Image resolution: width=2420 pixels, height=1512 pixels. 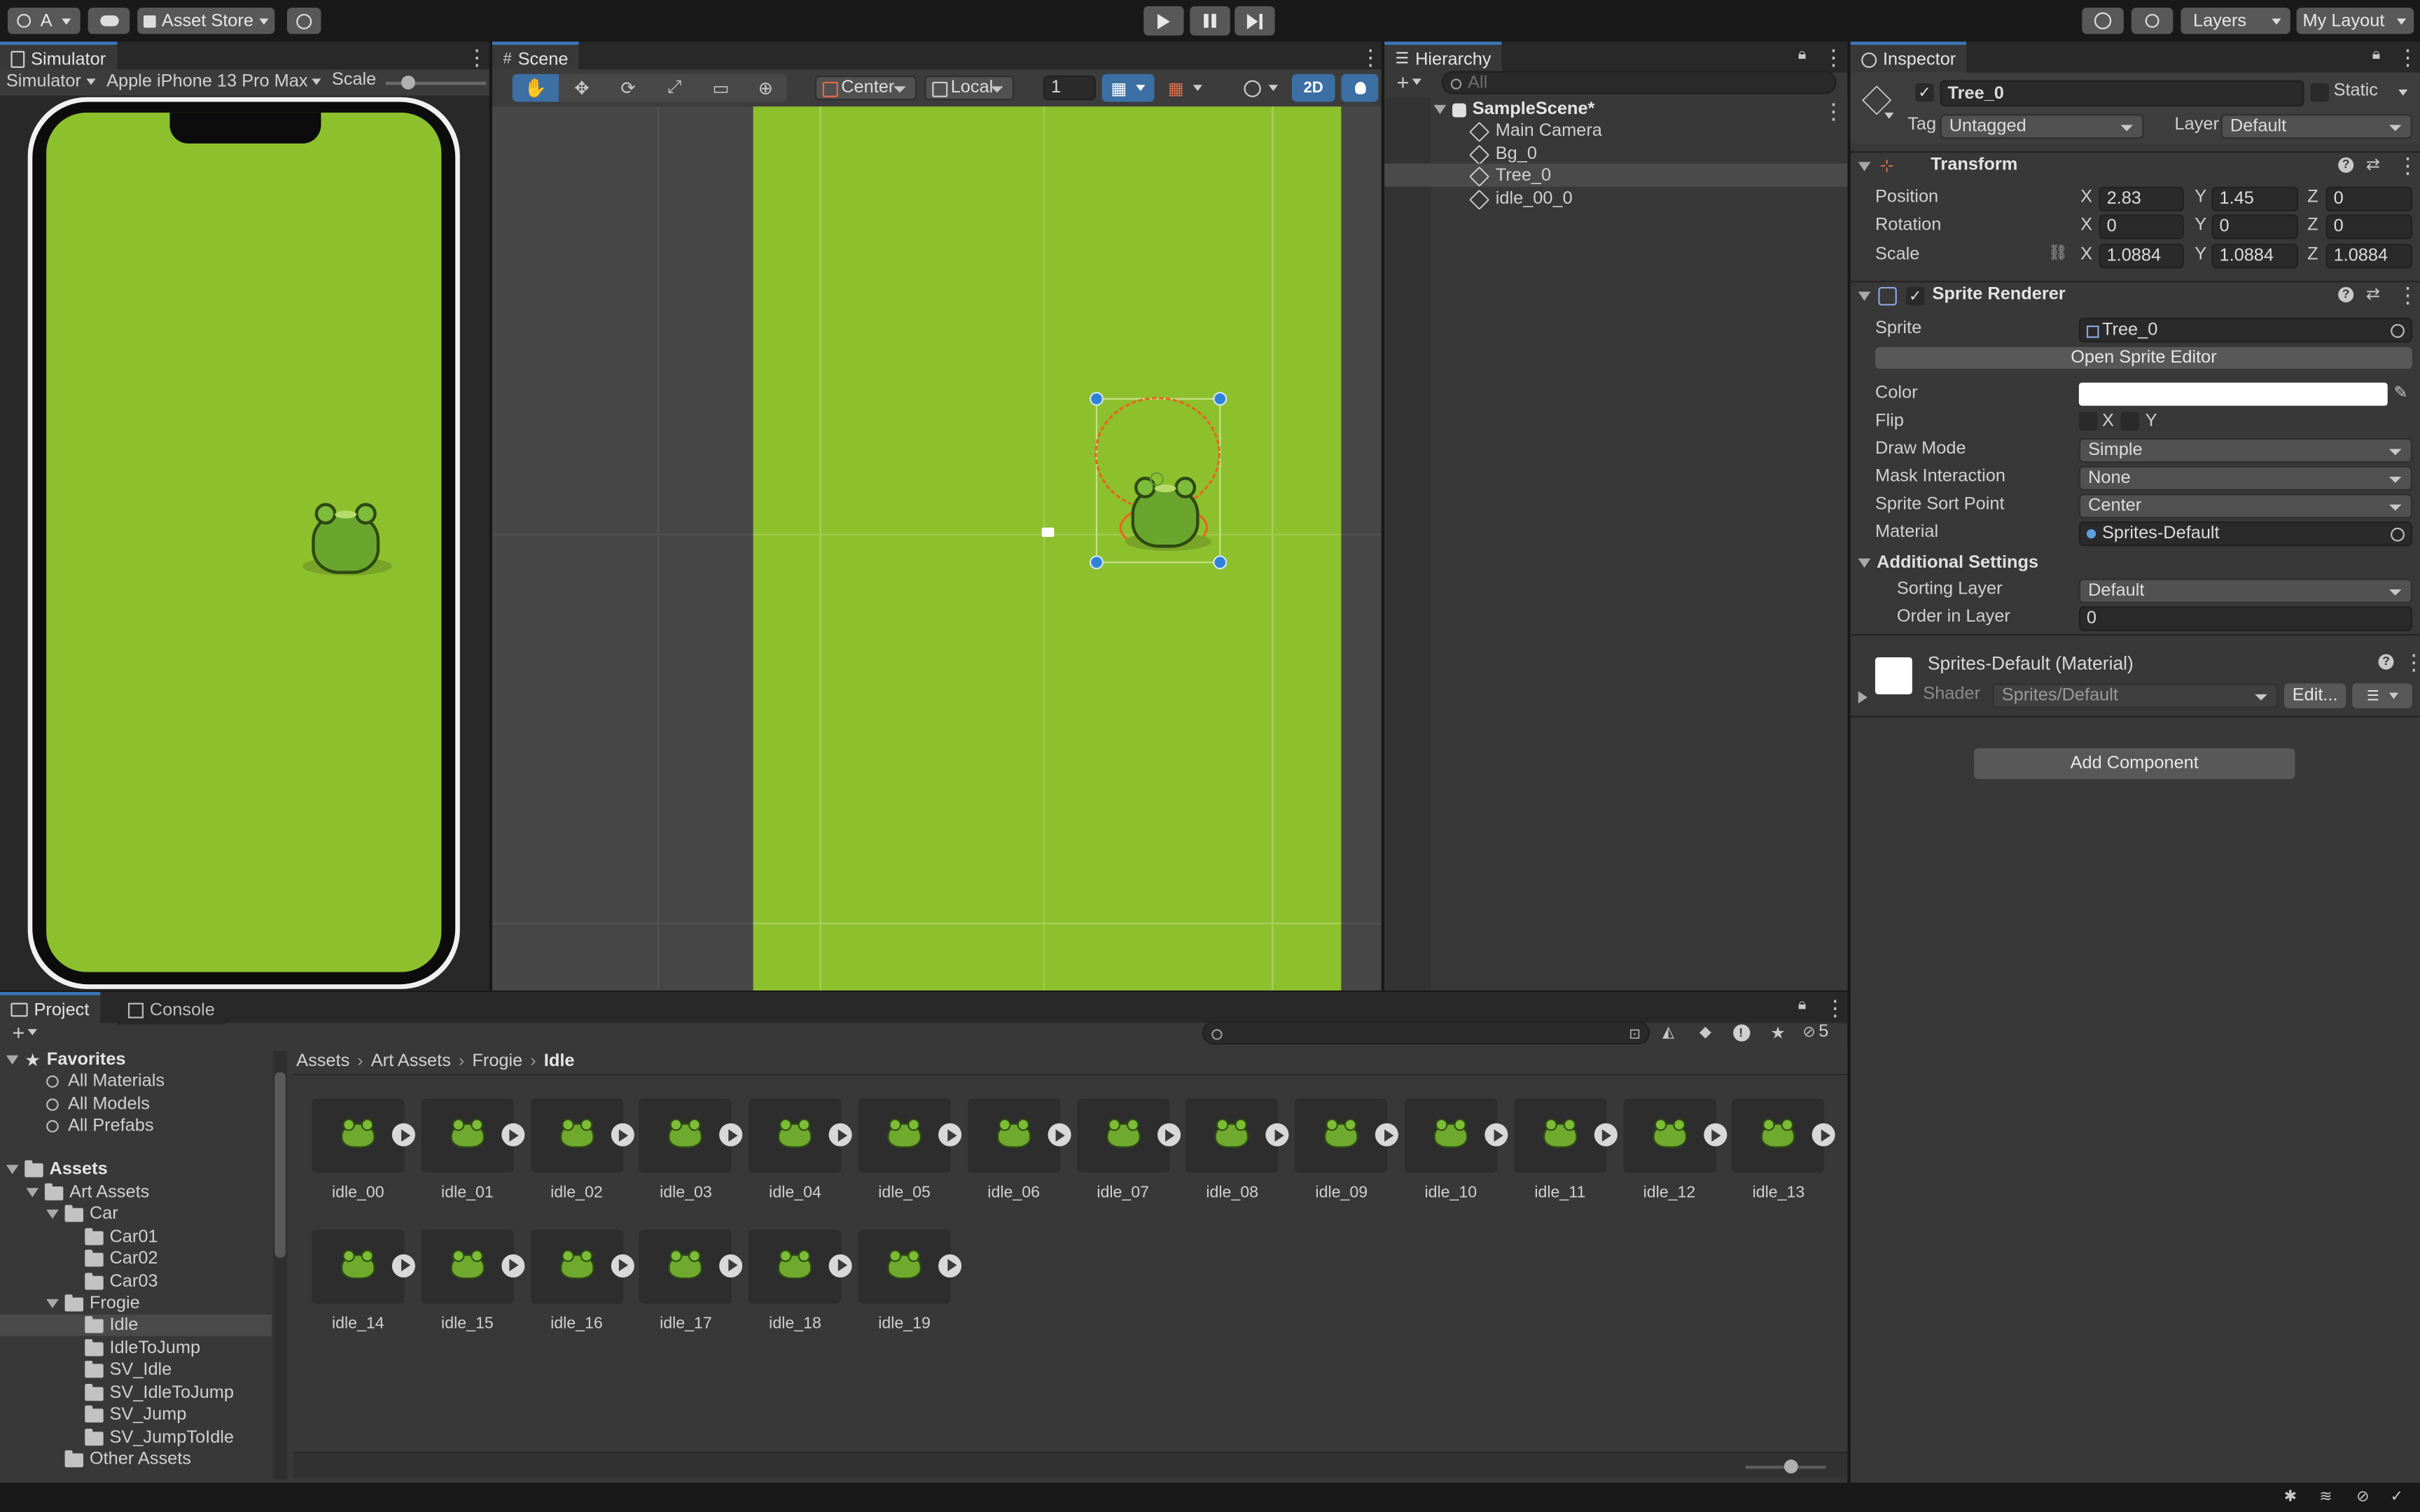 I want to click on asset-item: idle_07, so click(x=1128, y=1150).